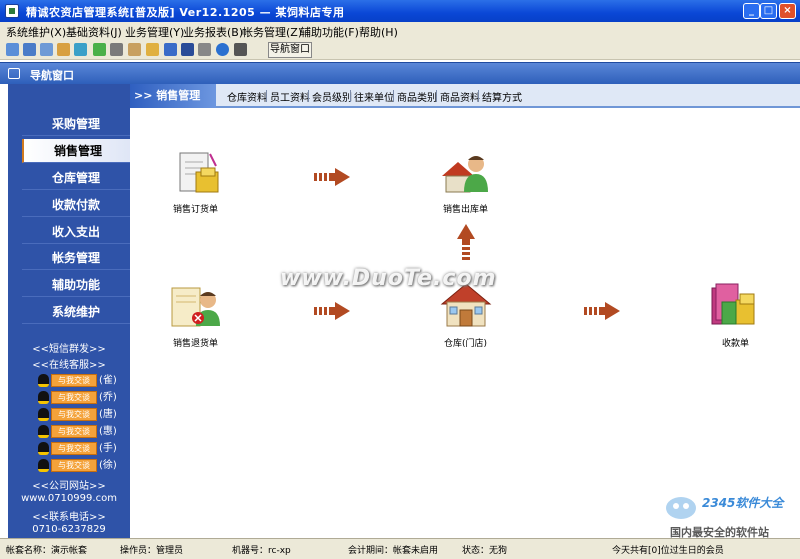 This screenshot has width=800, height=559. Describe the element at coordinates (743, 503) in the screenshot. I see `watermark-brand: 2345软件大全` at that location.